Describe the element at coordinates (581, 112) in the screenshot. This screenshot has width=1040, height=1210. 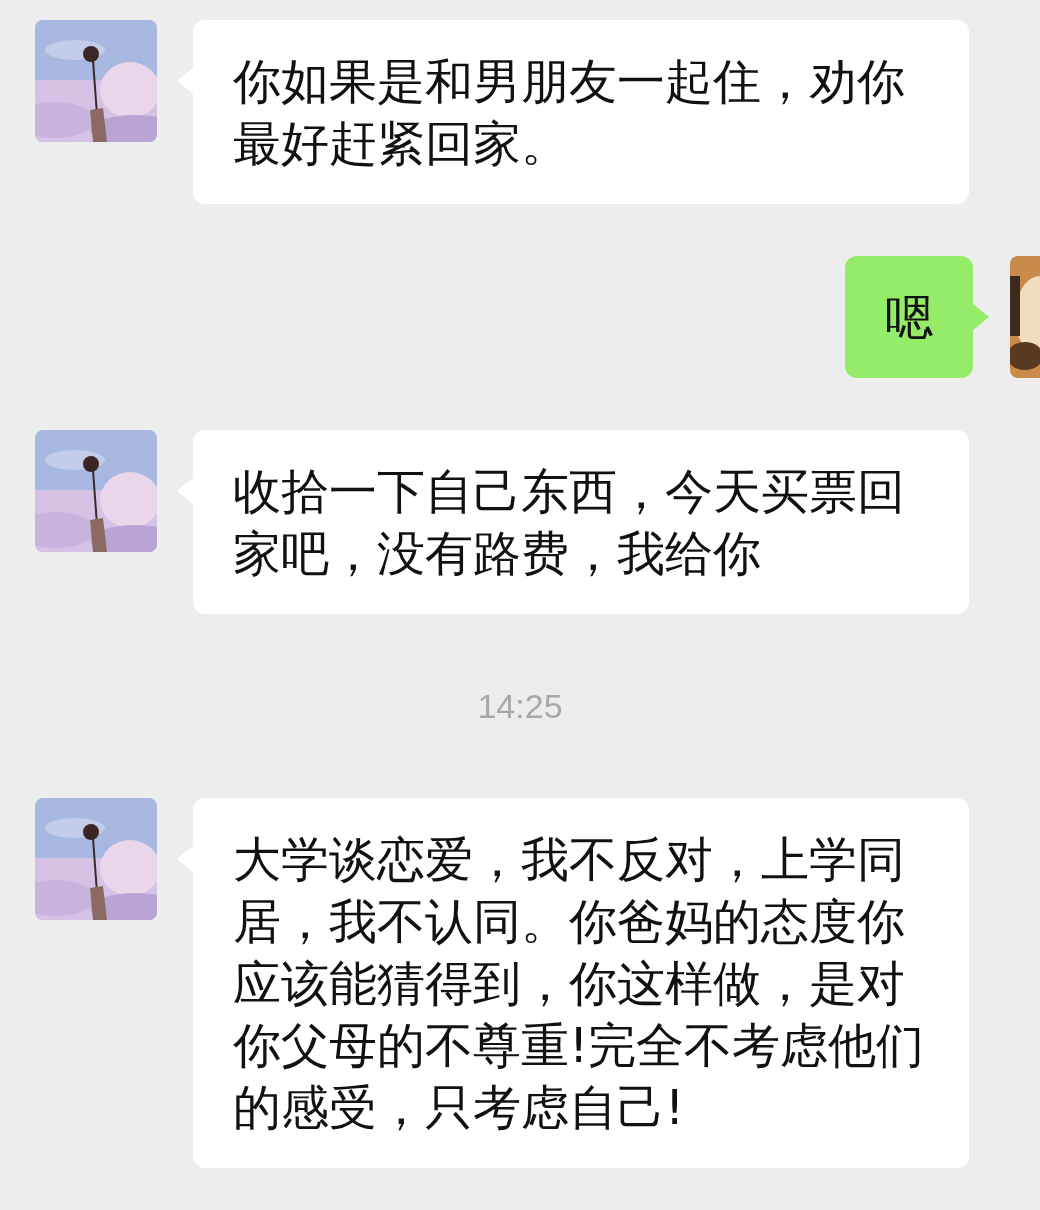
I see `message-text: 你如果是和男朋友一起住，劝你最好赶紧回家。` at that location.